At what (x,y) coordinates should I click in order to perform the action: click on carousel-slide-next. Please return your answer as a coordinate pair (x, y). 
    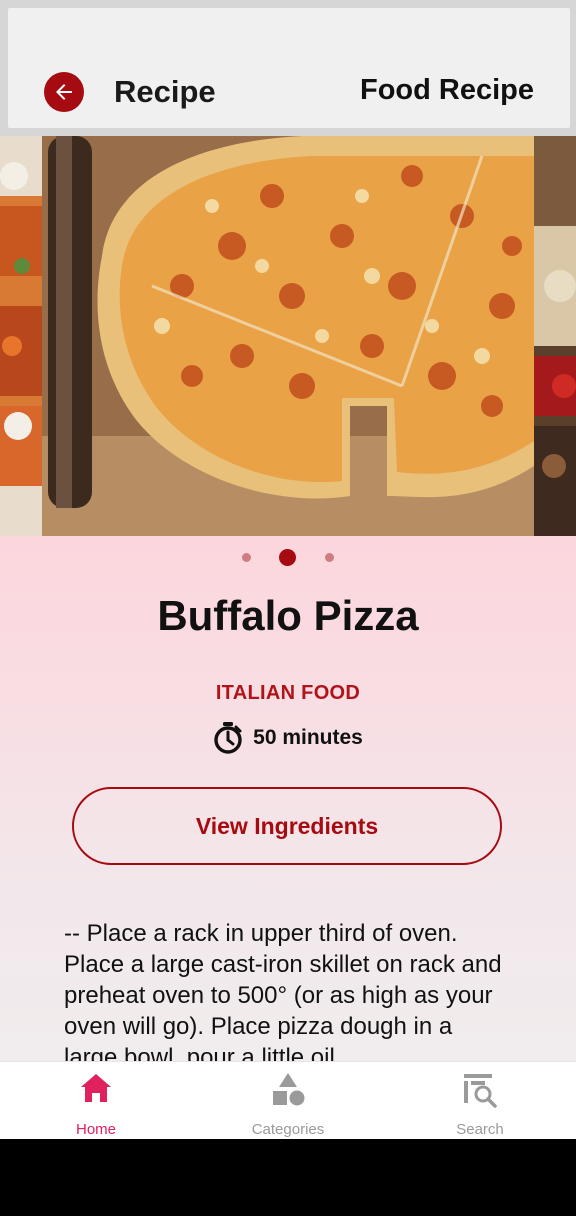
    Looking at the image, I should click on (555, 336).